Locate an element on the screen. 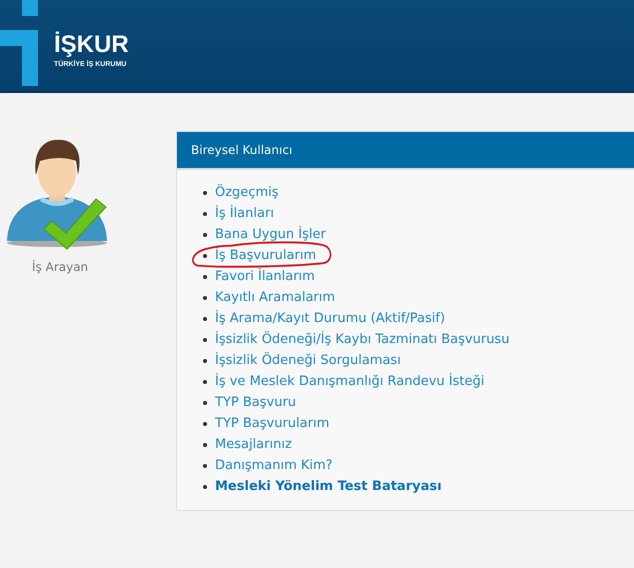 Image resolution: width=634 pixels, height=568 pixels. menu-link: İşsizlik Ödeneği/İş Kaybı Tazminatı Başvurusu is located at coordinates (362, 339).